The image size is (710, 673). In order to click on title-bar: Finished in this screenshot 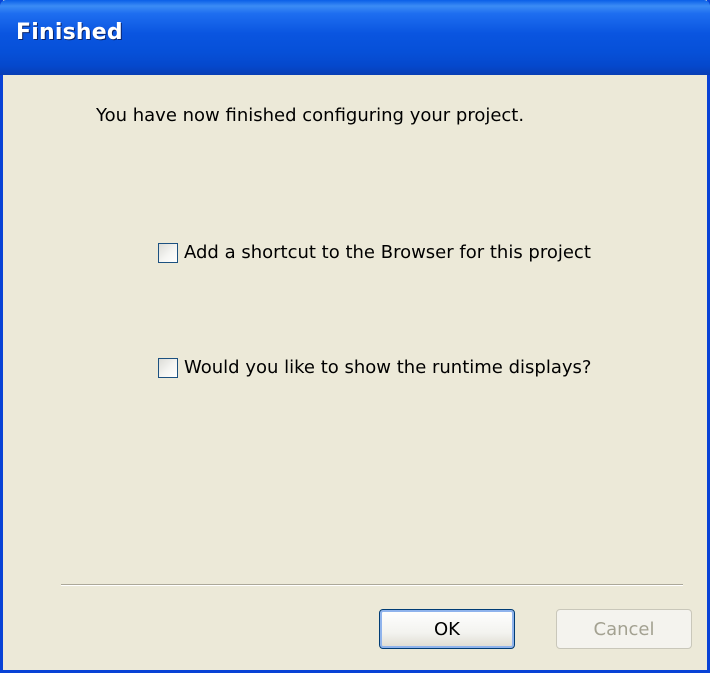, I will do `click(355, 37)`.